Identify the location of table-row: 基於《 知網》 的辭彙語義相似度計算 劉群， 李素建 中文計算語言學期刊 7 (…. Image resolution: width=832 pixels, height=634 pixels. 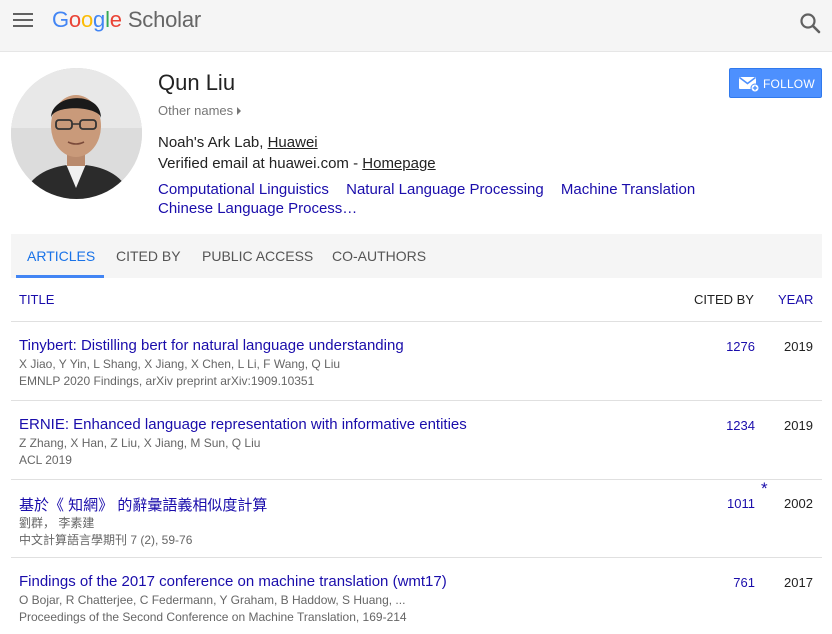
(416, 525).